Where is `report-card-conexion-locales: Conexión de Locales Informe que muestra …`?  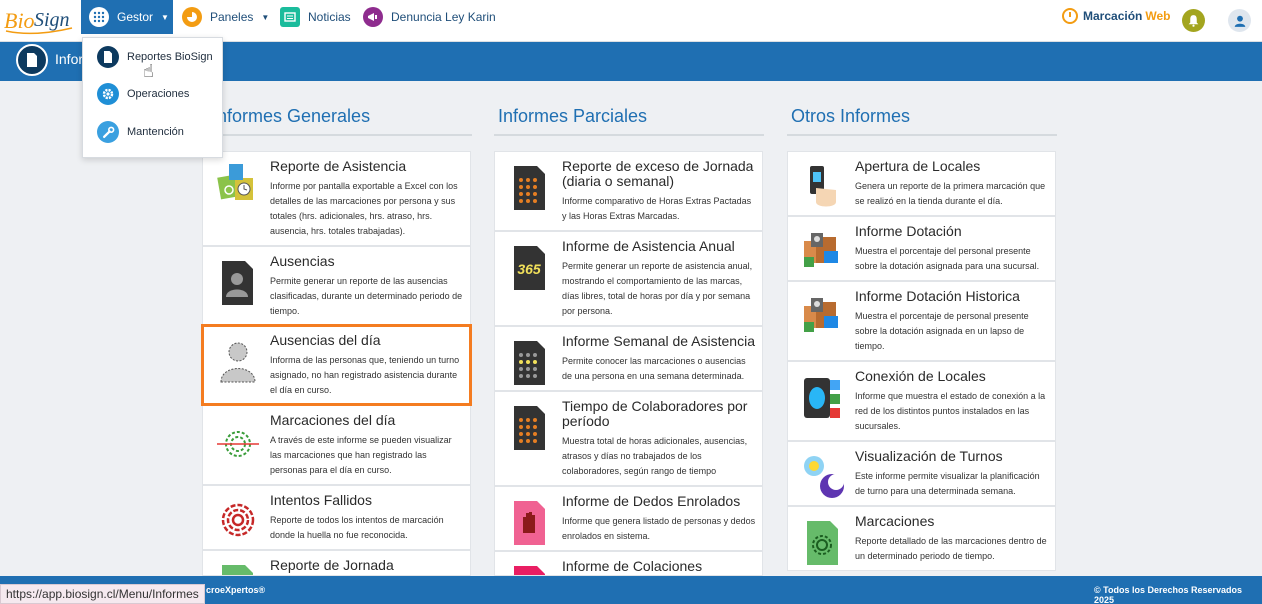 report-card-conexion-locales: Conexión de Locales Informe que muestra … is located at coordinates (921, 401).